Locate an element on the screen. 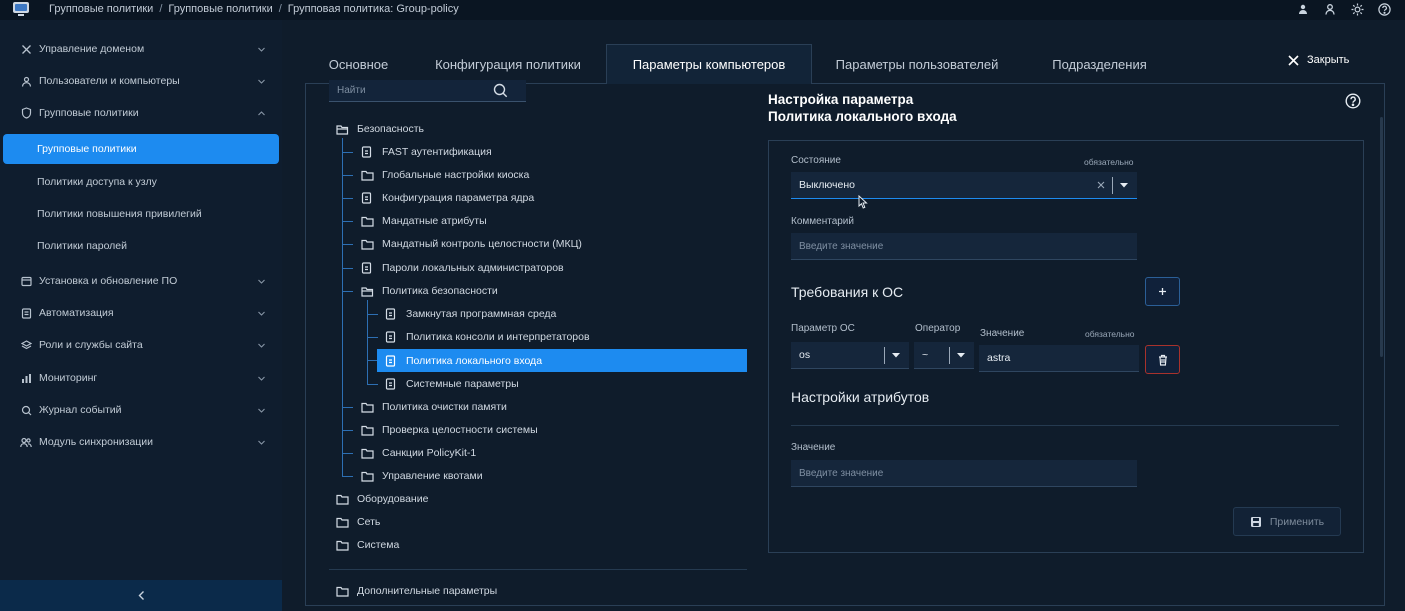 The image size is (1405, 611). sidebar-item-group-policies: Групповые политики is located at coordinates (141, 113).